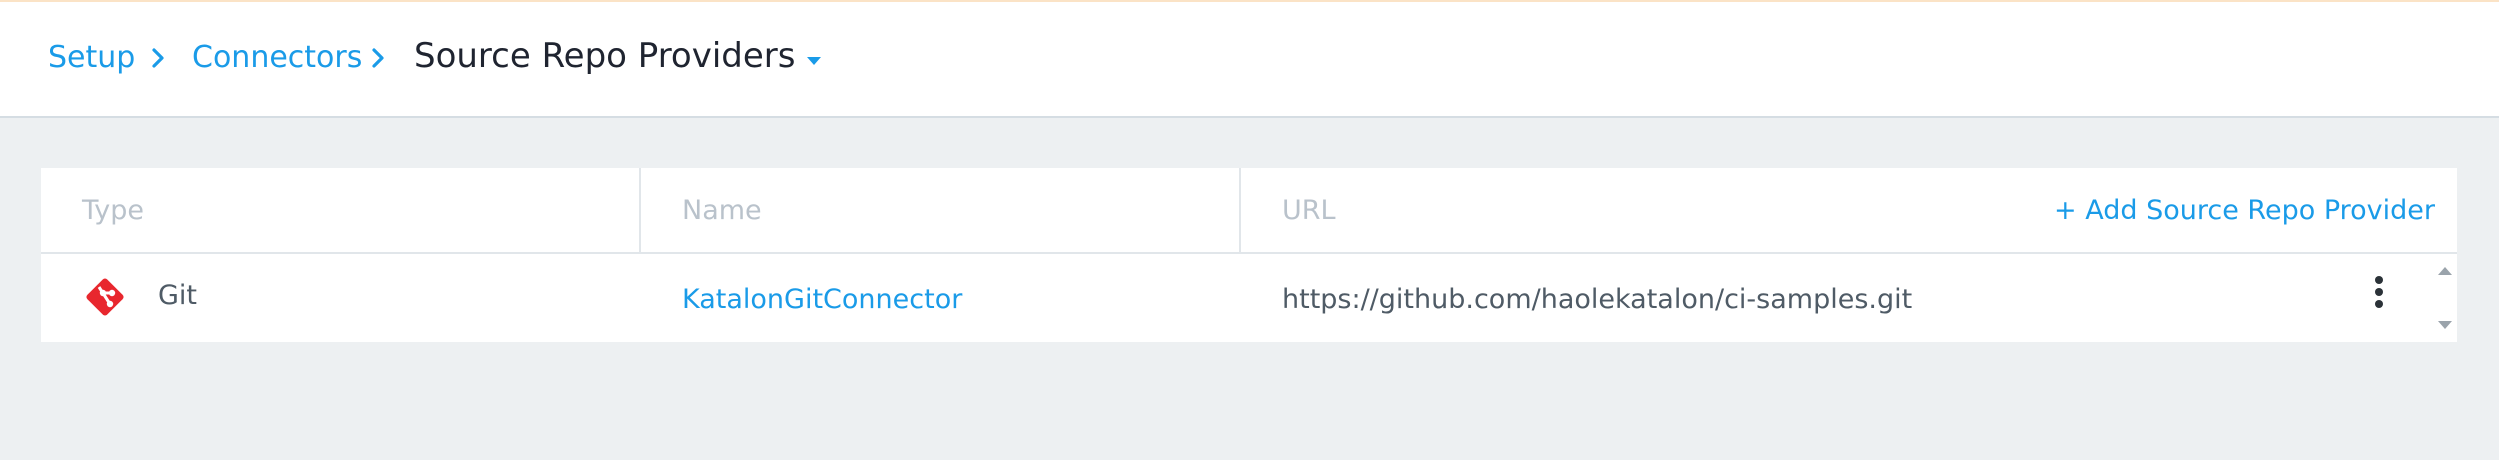 This screenshot has width=2499, height=460. Describe the element at coordinates (105, 297) in the screenshot. I see `git-icon` at that location.